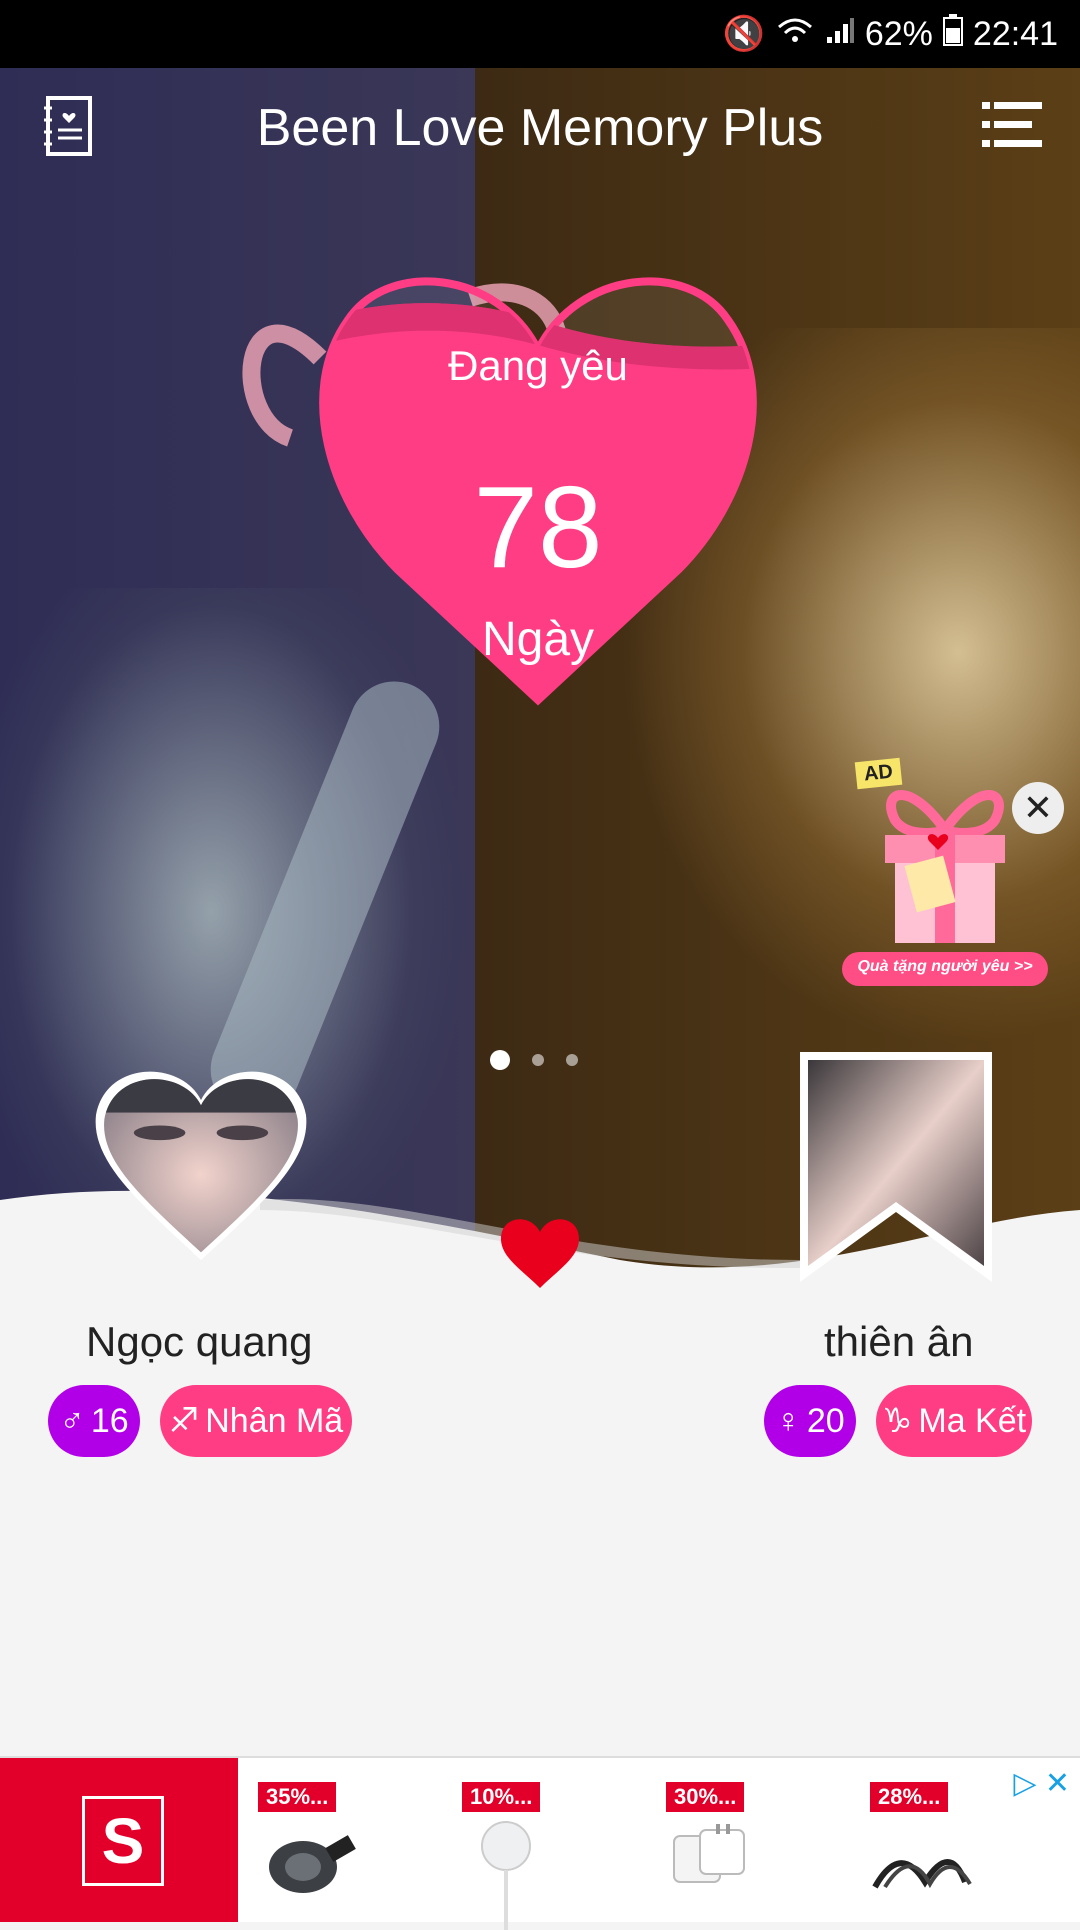  I want to click on person-right-name: thiên ân, so click(899, 1341).